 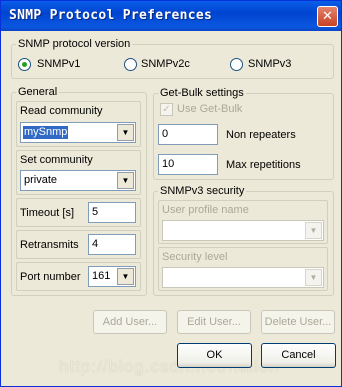 What do you see at coordinates (101, 276) in the screenshot?
I see `port-value: 161` at bounding box center [101, 276].